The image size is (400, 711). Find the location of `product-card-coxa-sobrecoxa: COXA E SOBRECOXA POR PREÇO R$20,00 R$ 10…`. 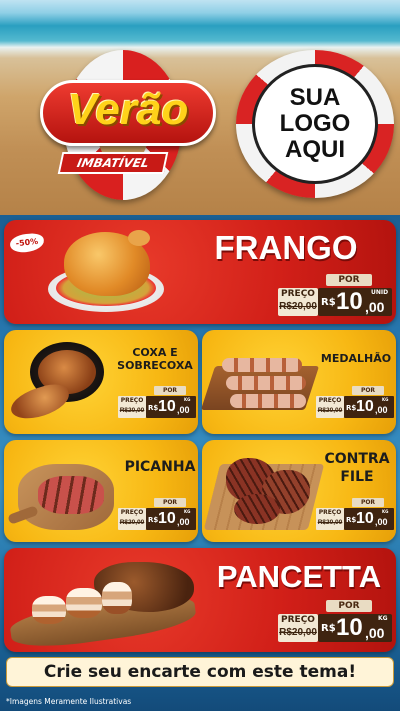

product-card-coxa-sobrecoxa: COXA E SOBRECOXA POR PREÇO R$20,00 R$ 10… is located at coordinates (101, 382).